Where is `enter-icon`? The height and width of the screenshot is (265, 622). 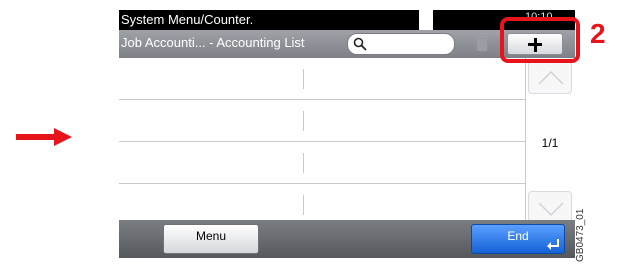
enter-icon is located at coordinates (553, 244).